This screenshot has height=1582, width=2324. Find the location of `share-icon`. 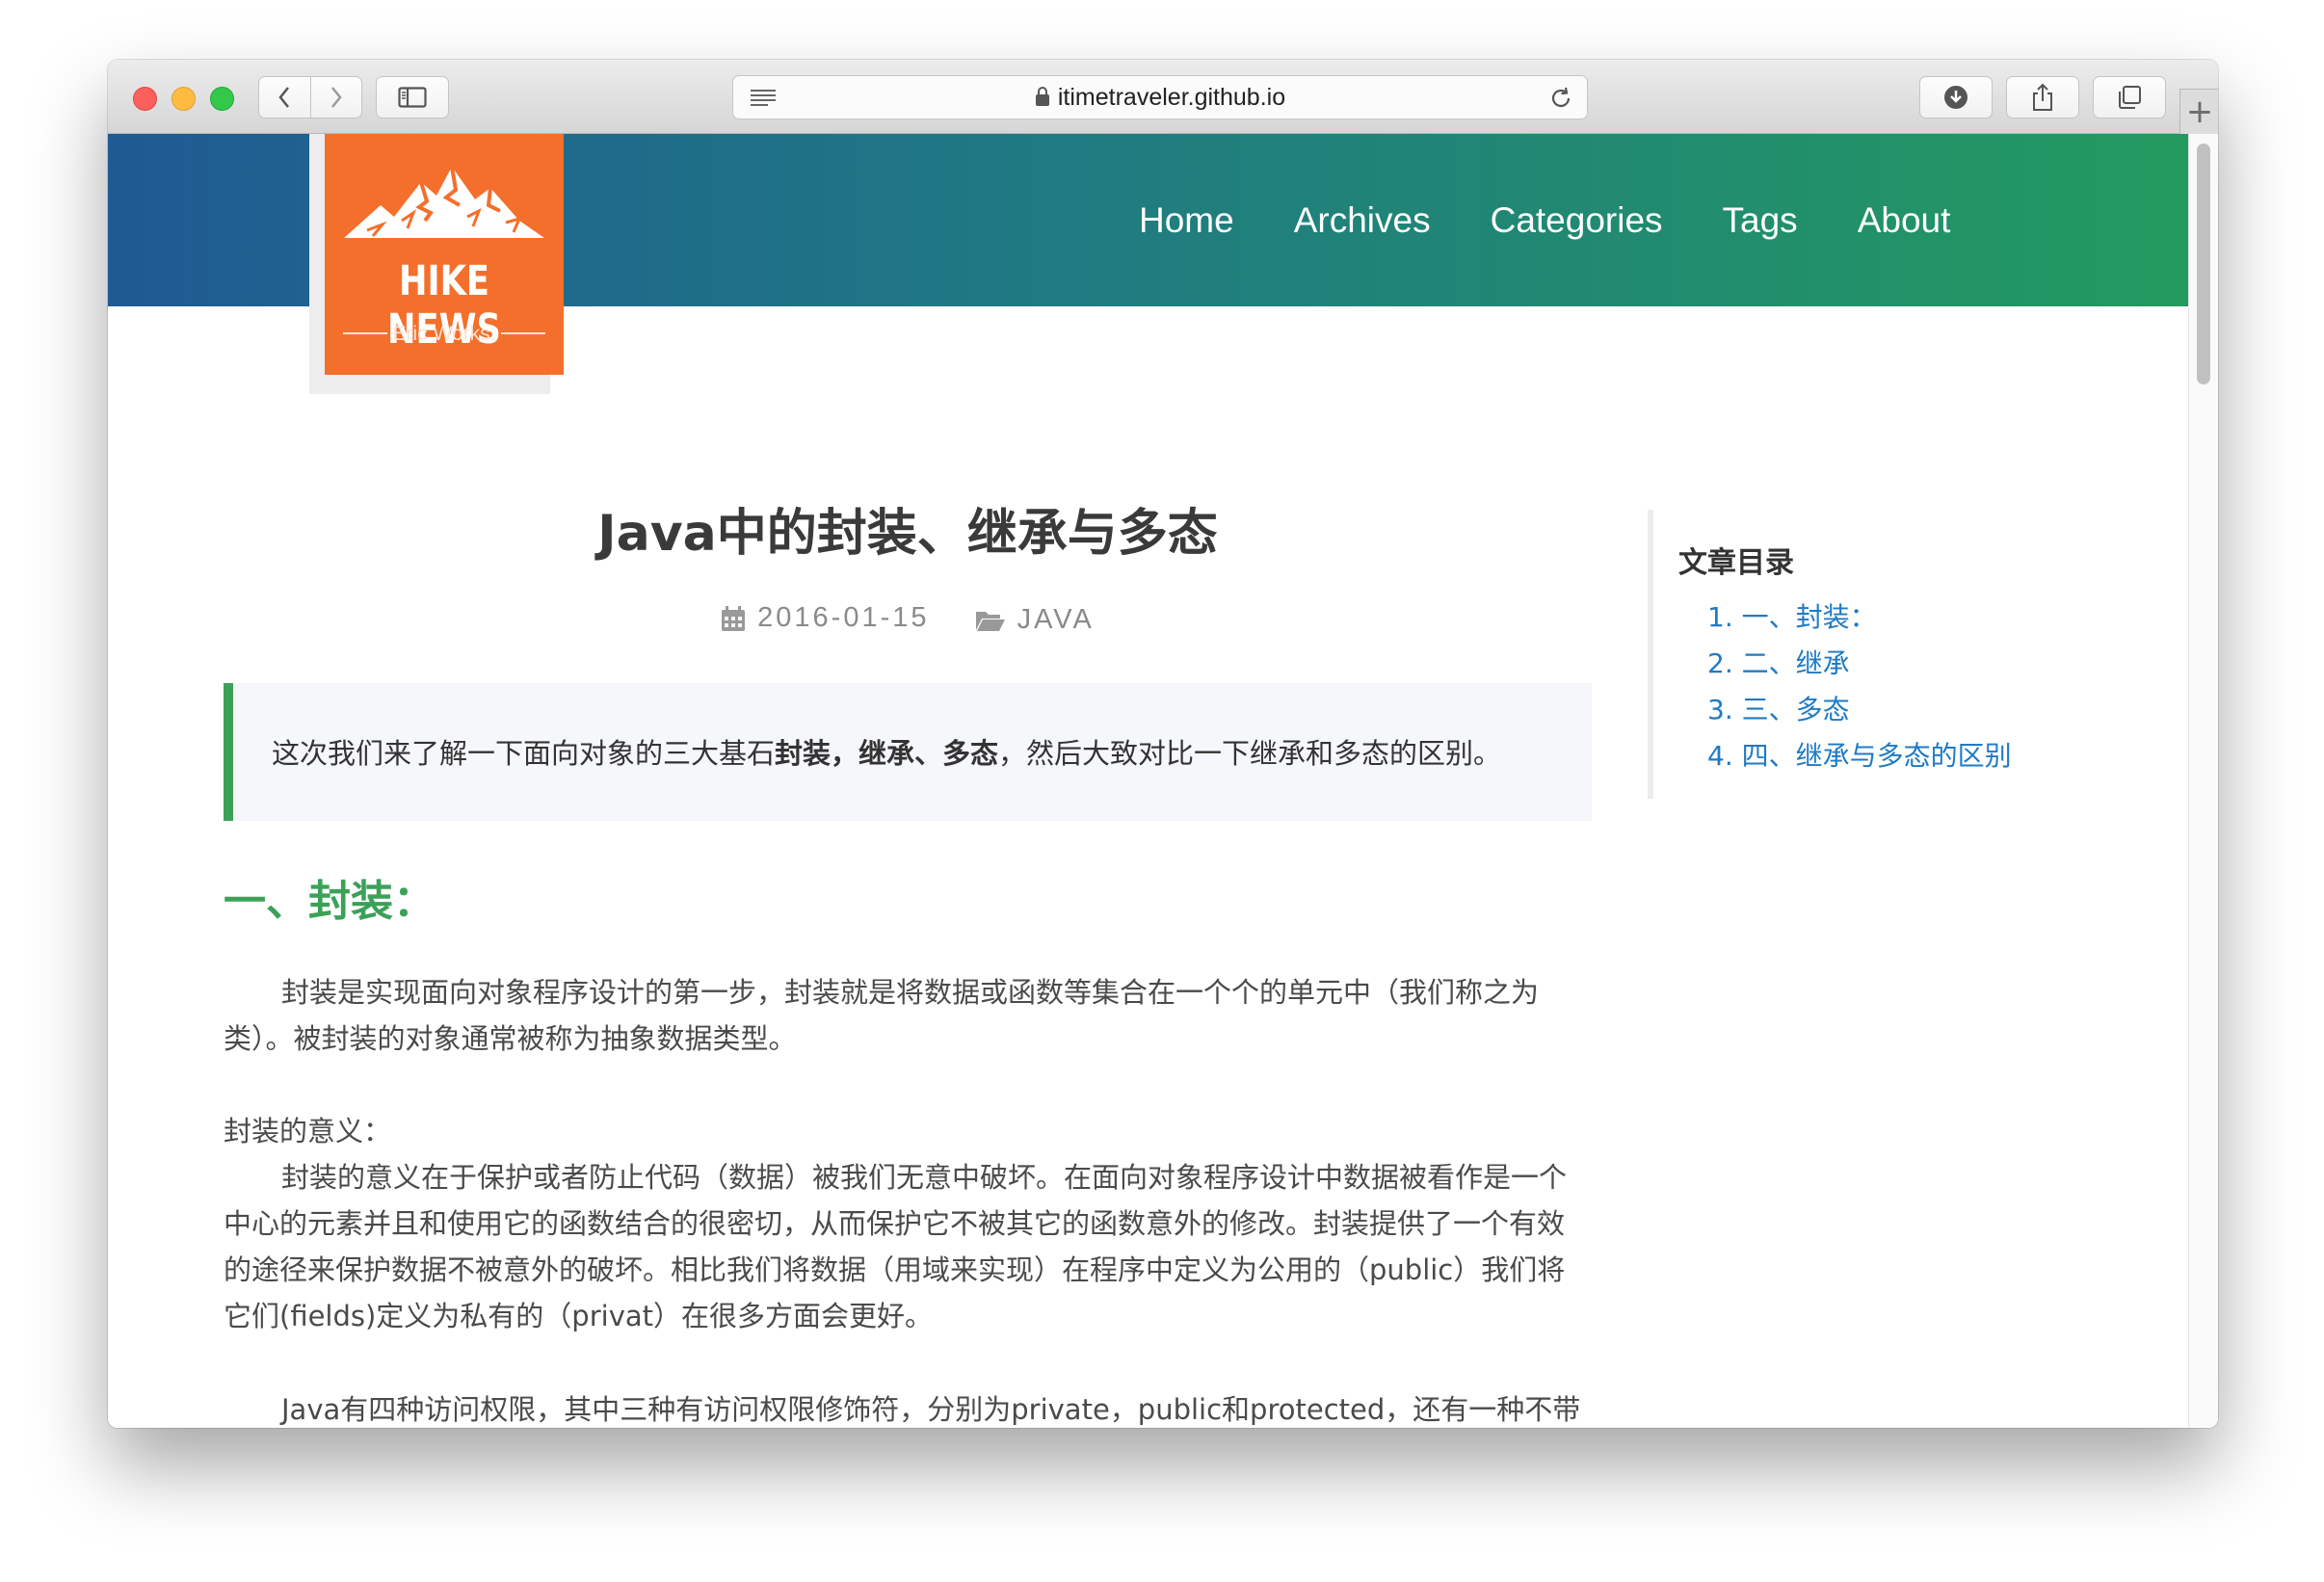

share-icon is located at coordinates (2043, 97).